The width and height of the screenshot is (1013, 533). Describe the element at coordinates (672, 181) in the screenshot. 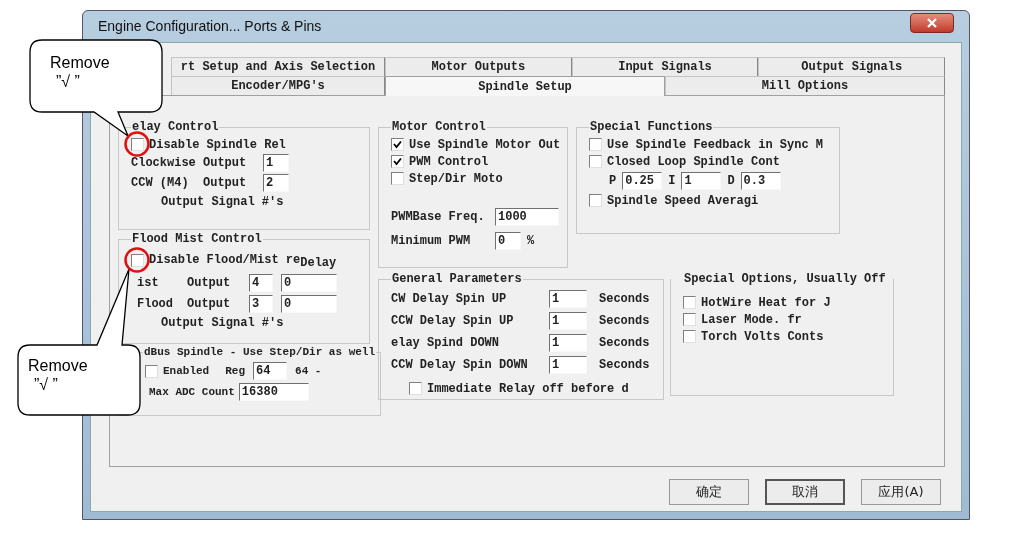

I see `pid-label: I` at that location.